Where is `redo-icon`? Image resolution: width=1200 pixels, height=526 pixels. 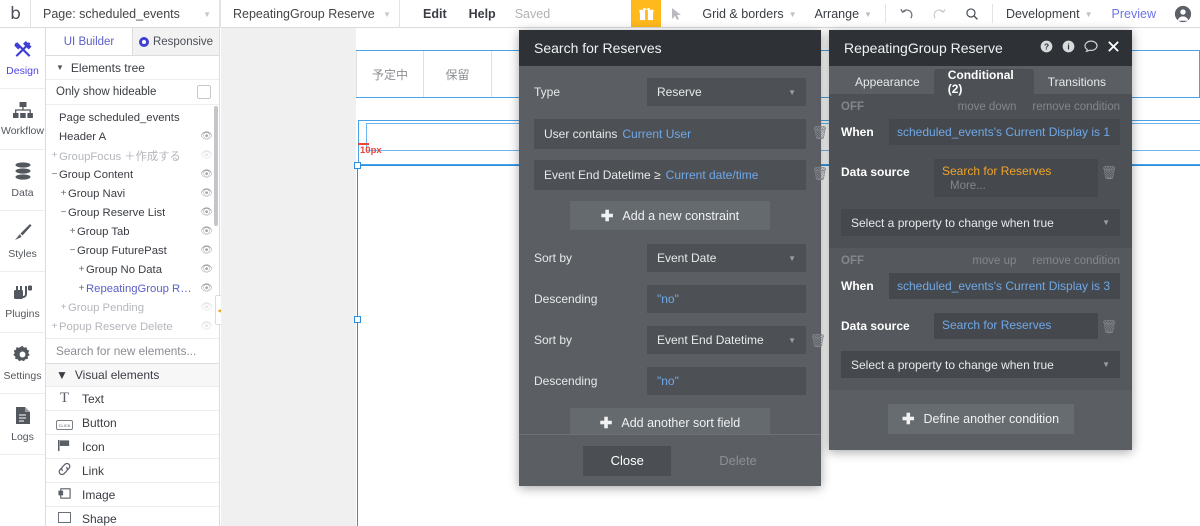 redo-icon is located at coordinates (939, 14).